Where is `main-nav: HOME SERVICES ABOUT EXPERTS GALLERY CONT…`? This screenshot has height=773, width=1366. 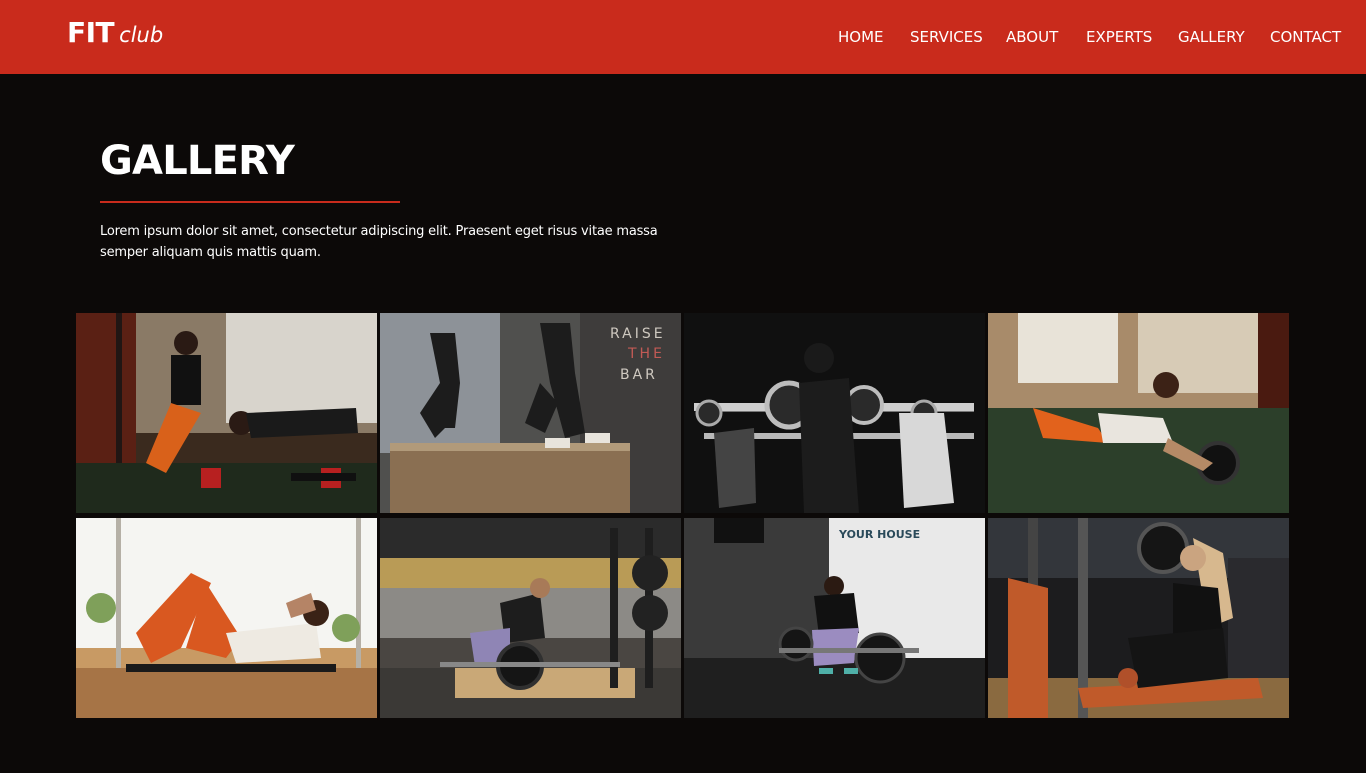 main-nav: HOME SERVICES ABOUT EXPERTS GALLERY CONT… is located at coordinates (683, 37).